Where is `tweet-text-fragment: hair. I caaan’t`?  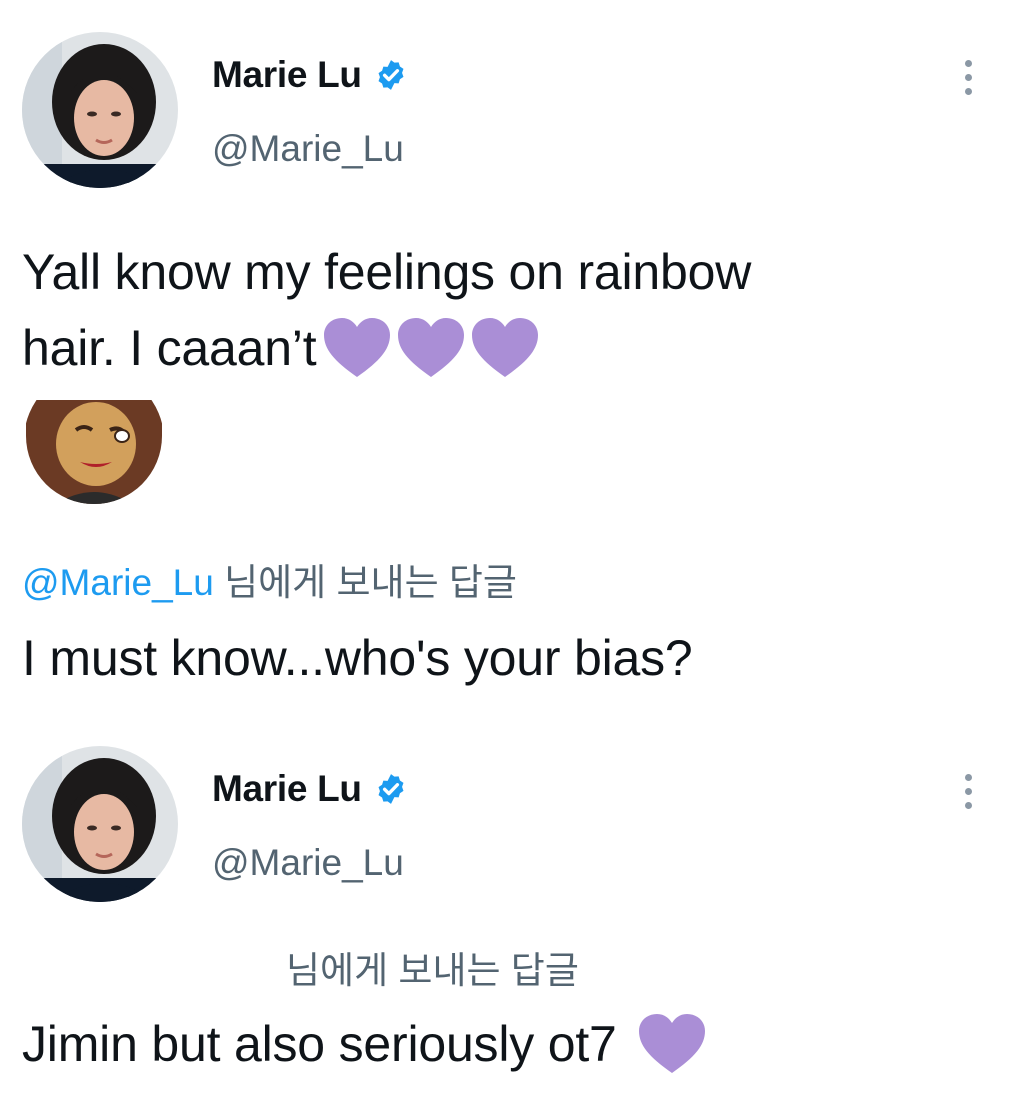
tweet-text-fragment: hair. I caaan’t is located at coordinates (169, 348).